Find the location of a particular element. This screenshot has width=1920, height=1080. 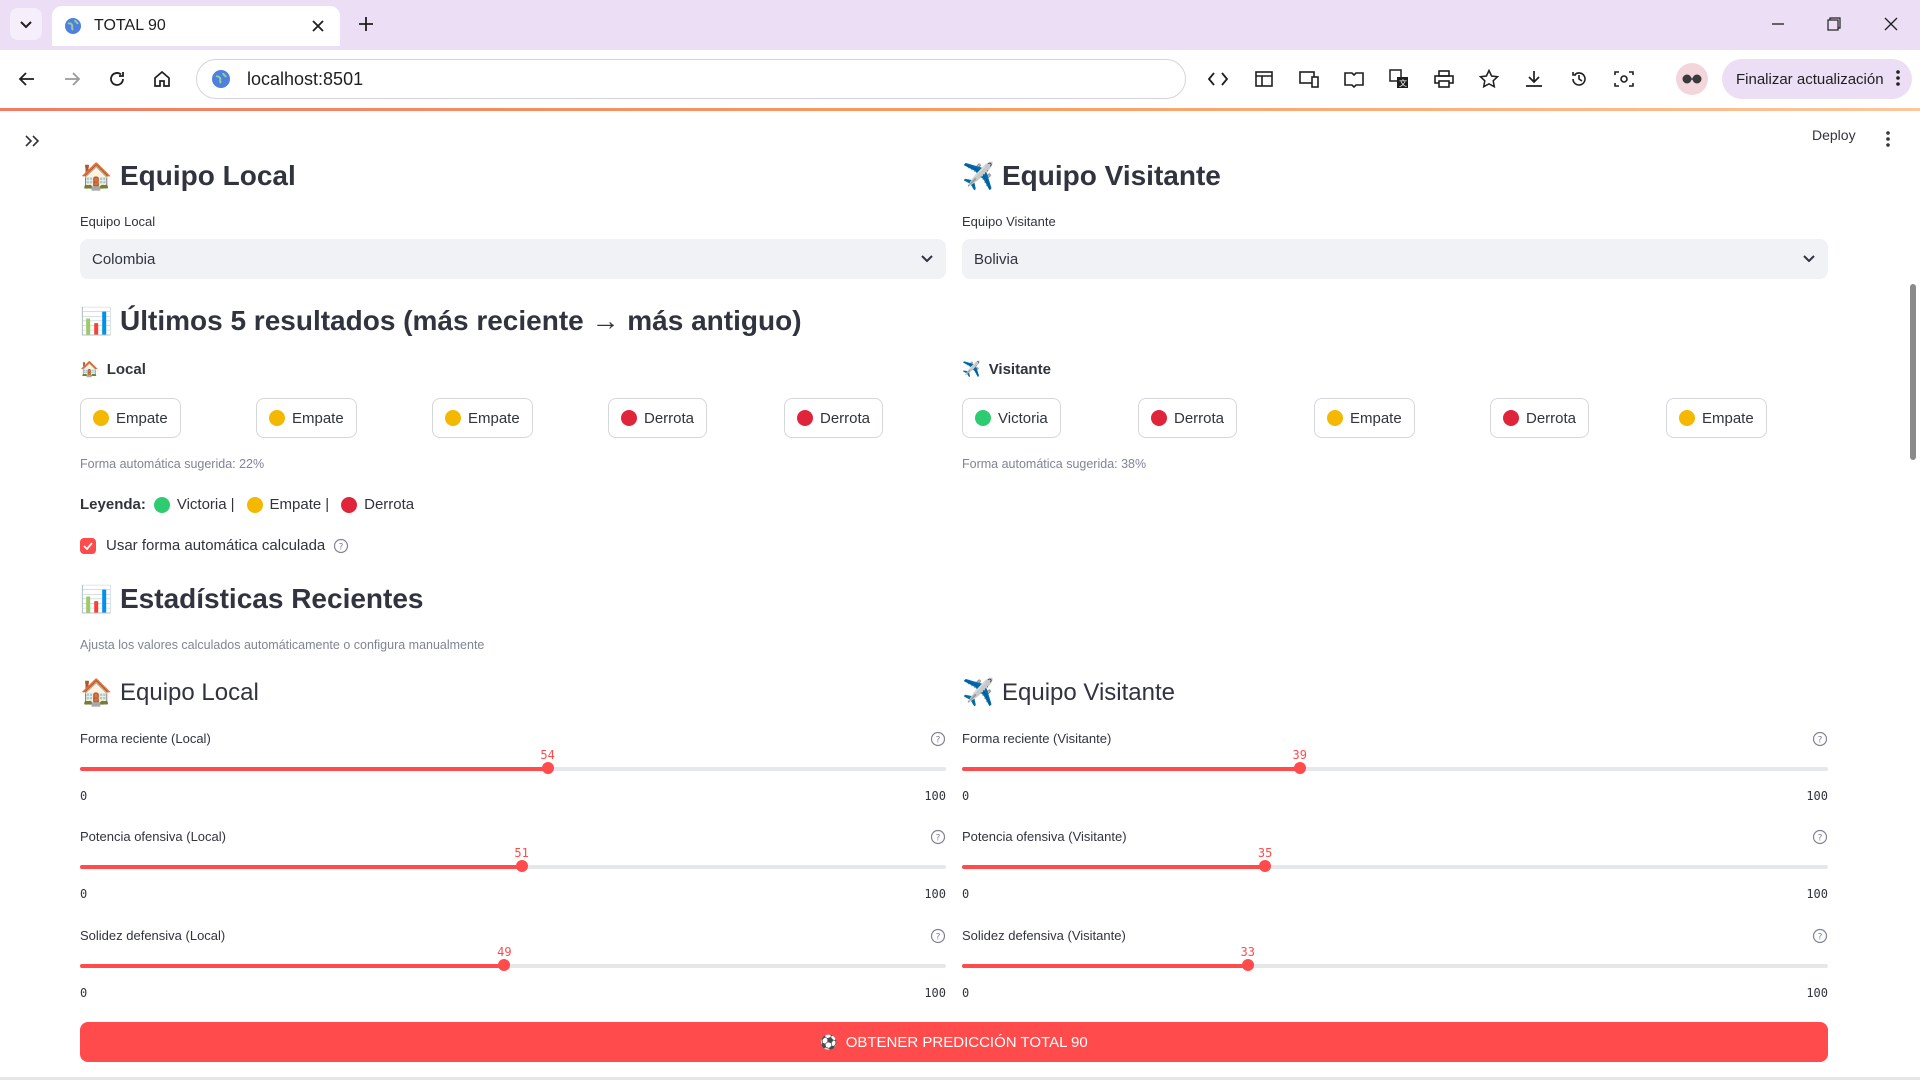

forward-icon is located at coordinates (72, 79).